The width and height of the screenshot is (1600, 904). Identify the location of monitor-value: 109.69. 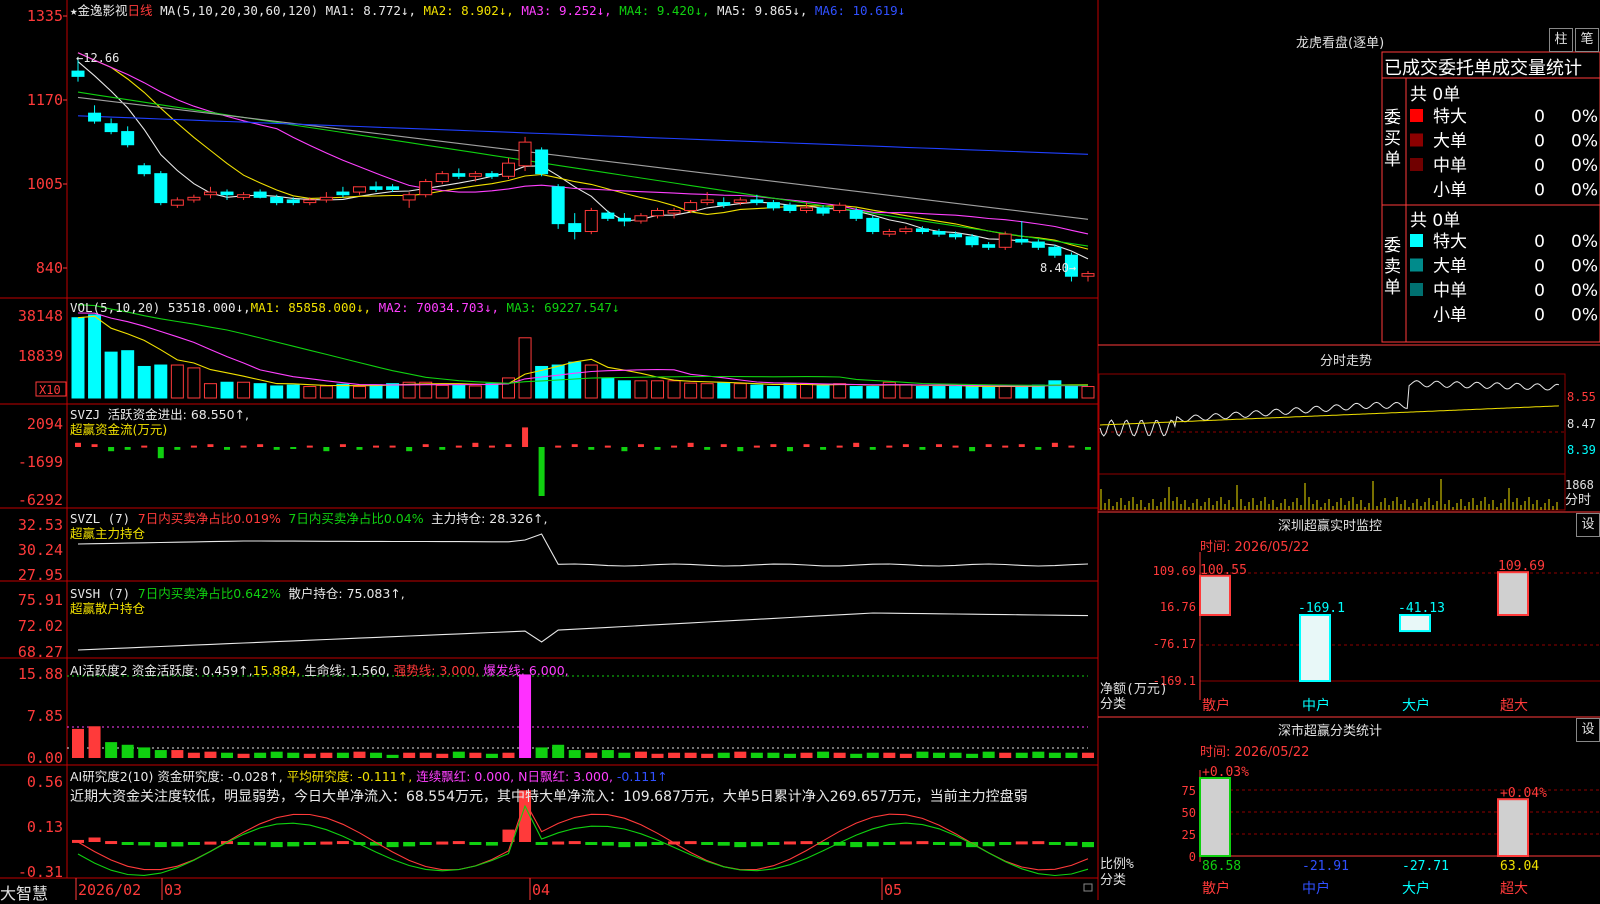
(1521, 566).